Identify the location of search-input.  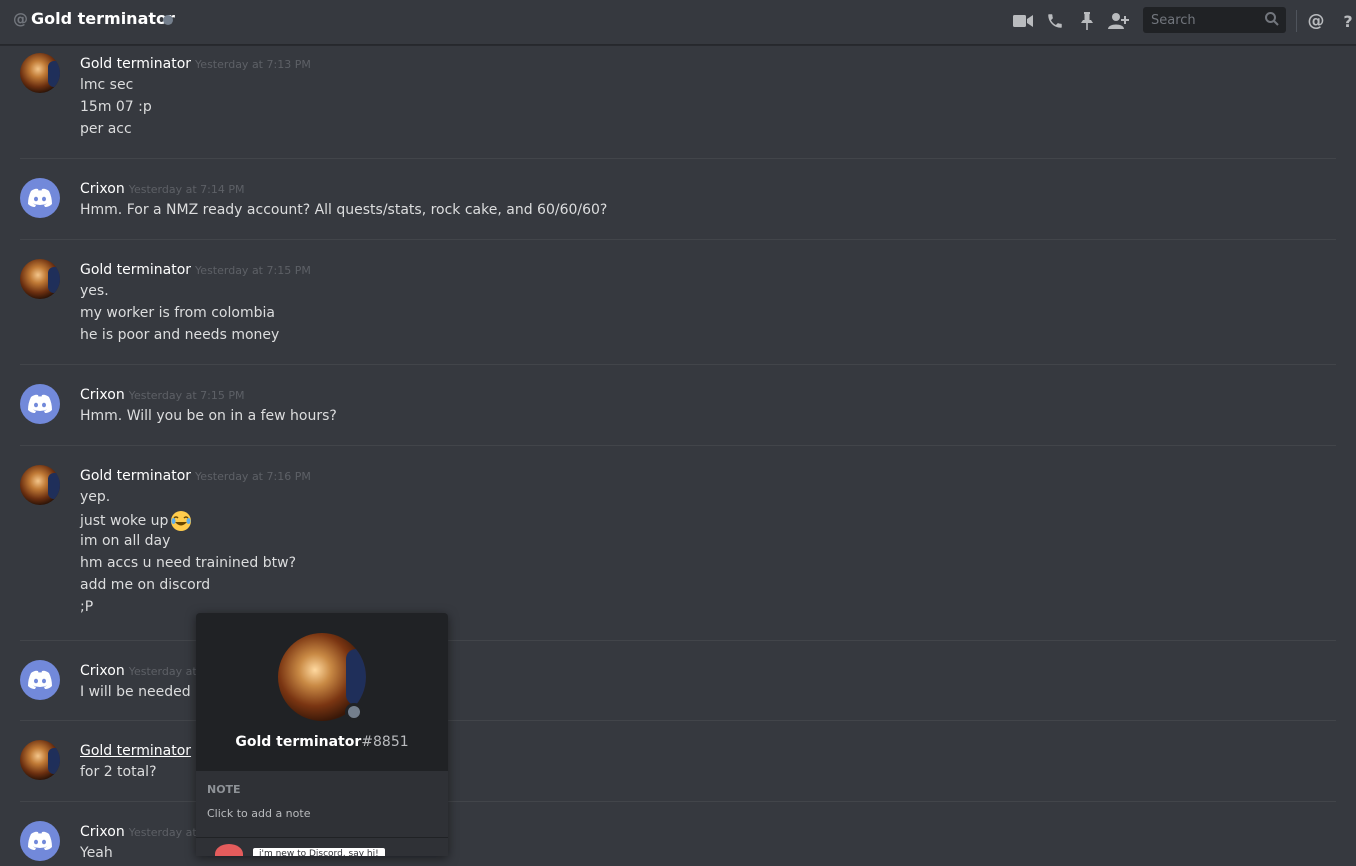
(1204, 20).